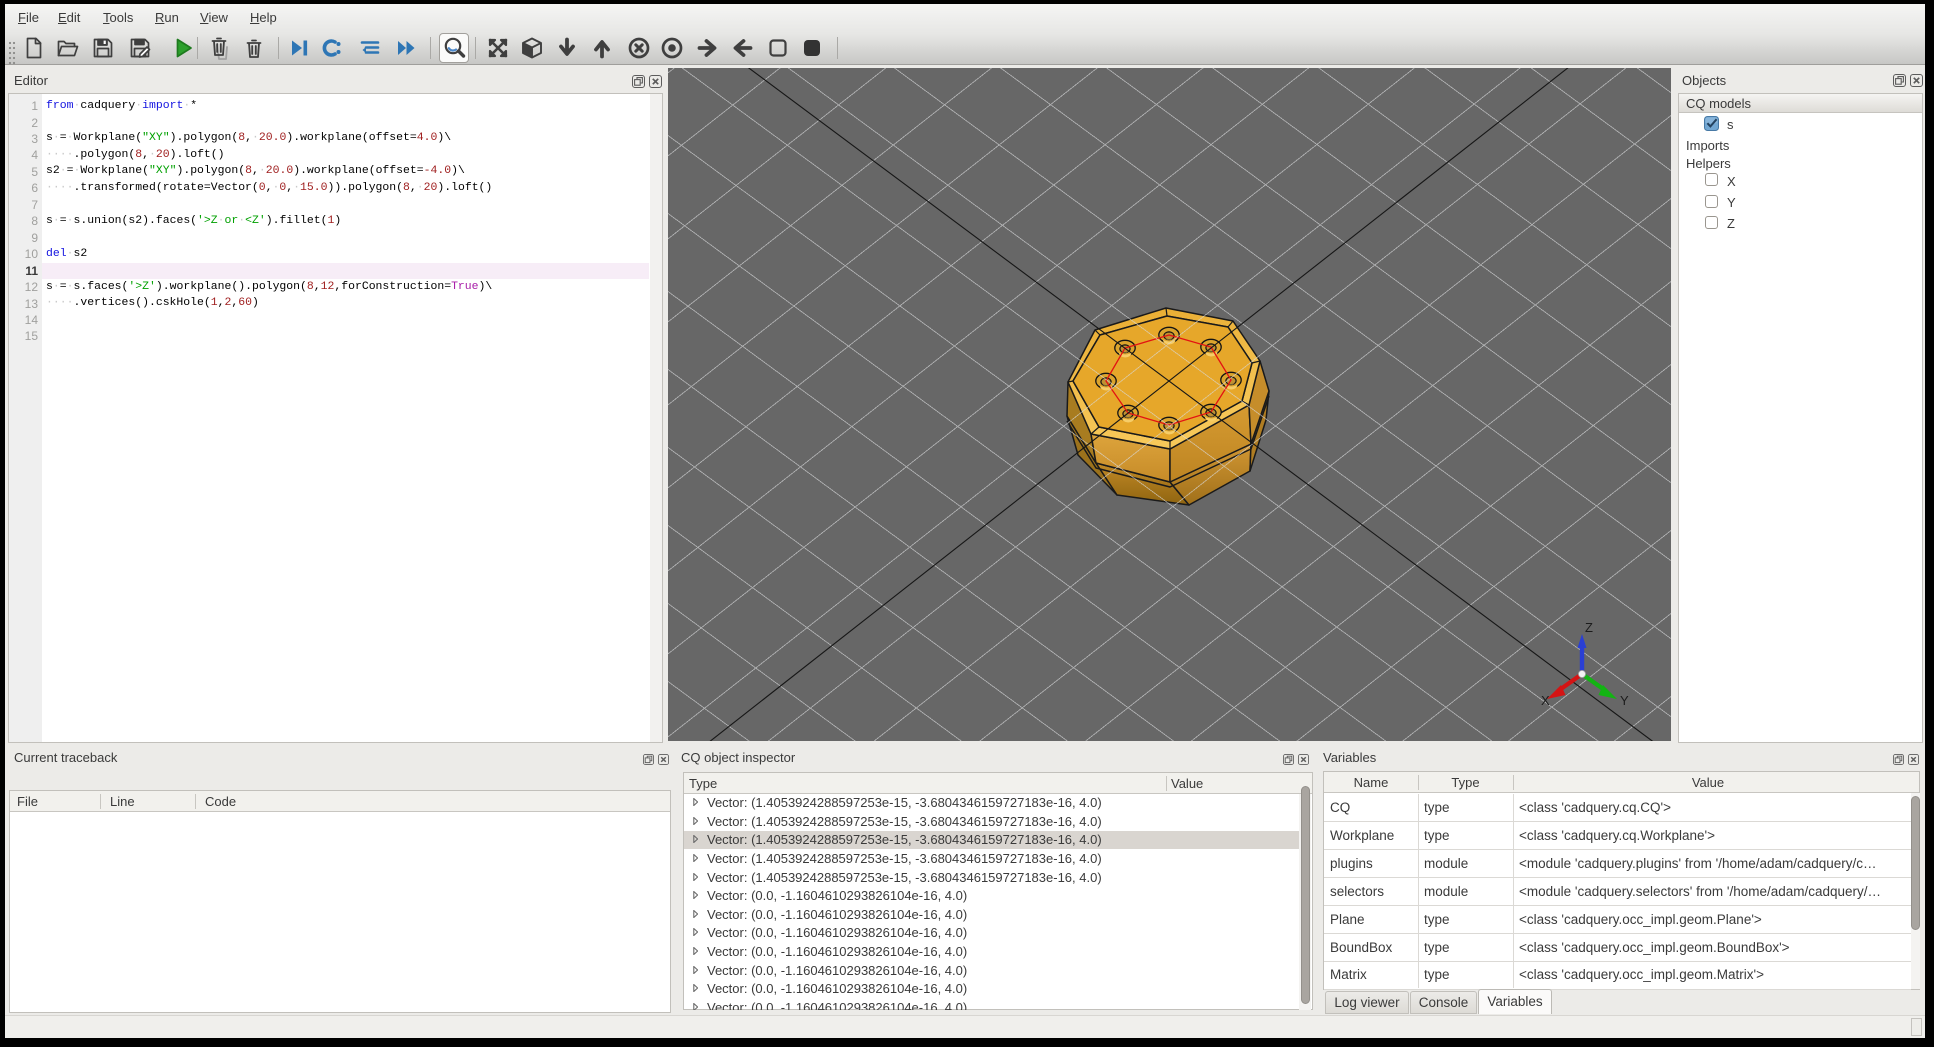  What do you see at coordinates (1589, 627) in the screenshot?
I see `svg-text: Z` at bounding box center [1589, 627].